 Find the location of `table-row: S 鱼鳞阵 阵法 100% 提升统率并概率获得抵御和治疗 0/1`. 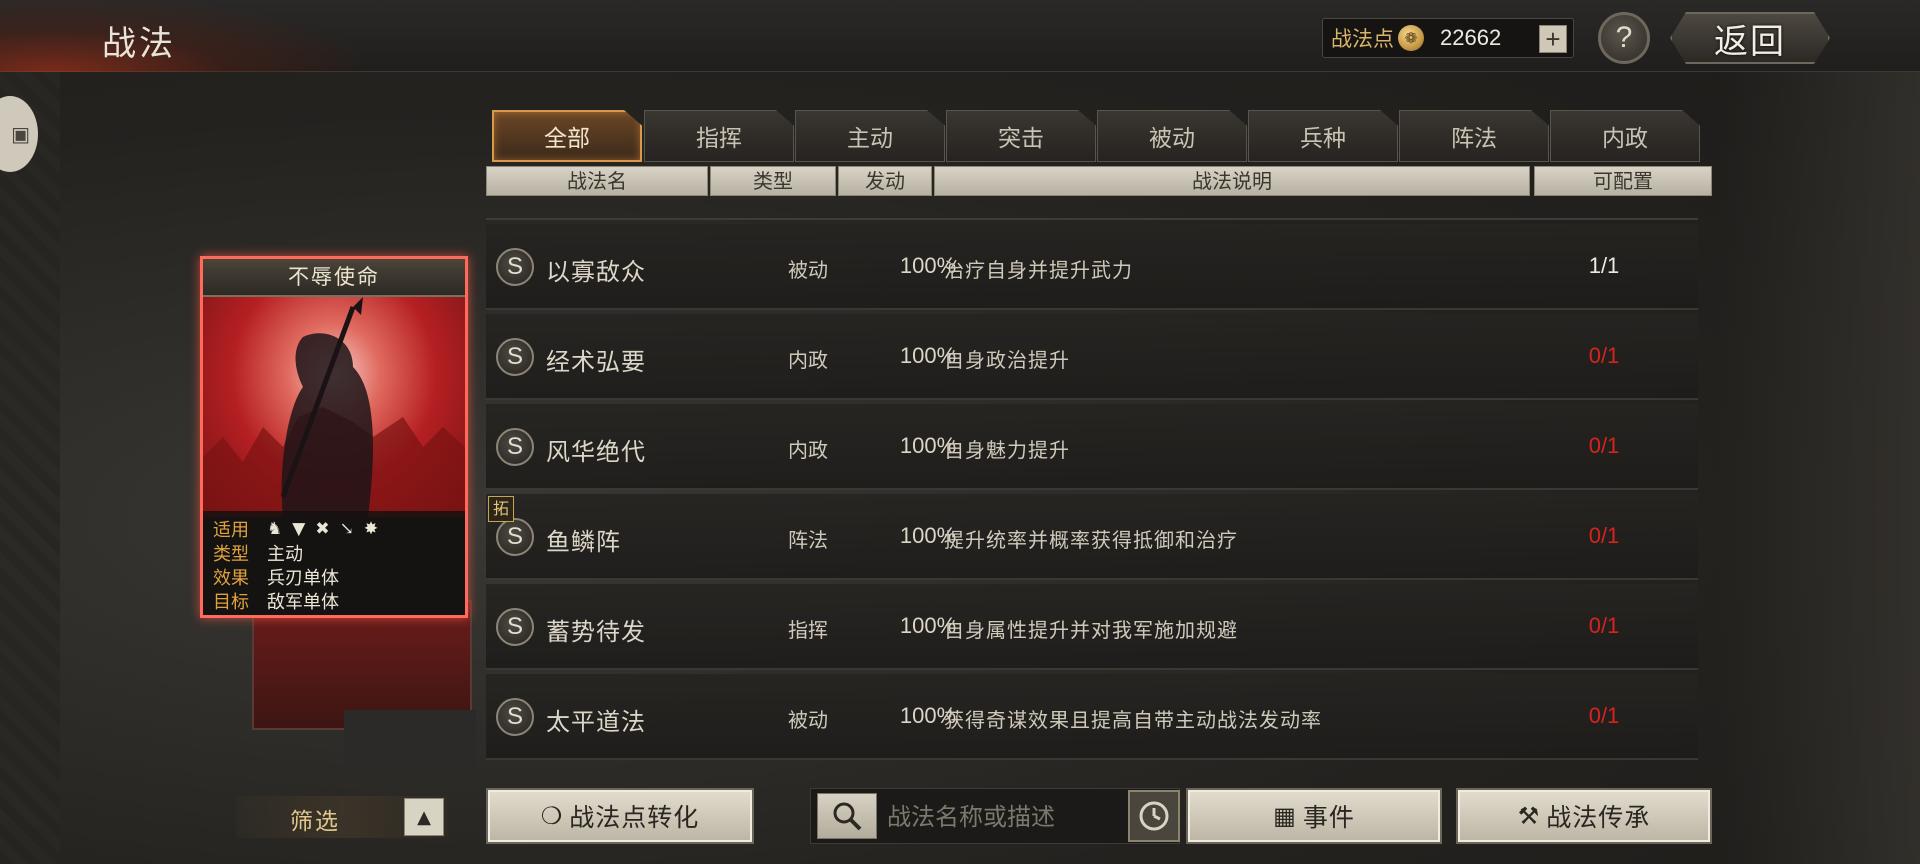

table-row: S 鱼鳞阵 阵法 100% 提升统率并概率获得抵御和治疗 0/1 is located at coordinates (1092, 537).